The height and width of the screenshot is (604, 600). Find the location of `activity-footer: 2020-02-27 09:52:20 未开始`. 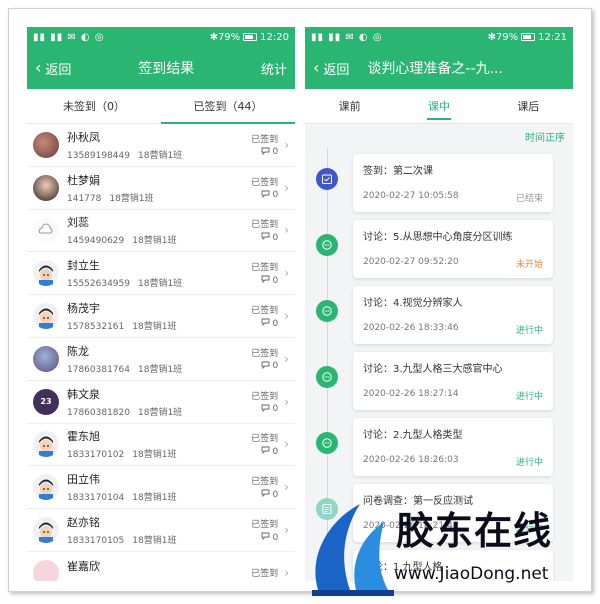

activity-footer: 2020-02-27 09:52:20 未开始 is located at coordinates (453, 263).